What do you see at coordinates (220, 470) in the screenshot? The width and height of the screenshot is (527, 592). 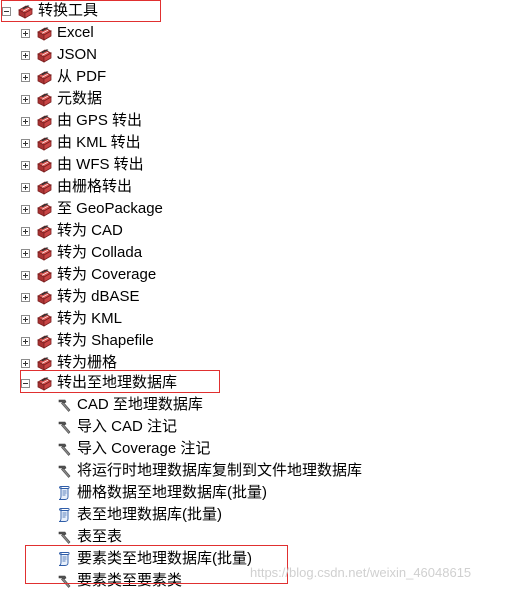 I see `tree-node-label: 将运行时地理数据库复制到文件地理数据库` at bounding box center [220, 470].